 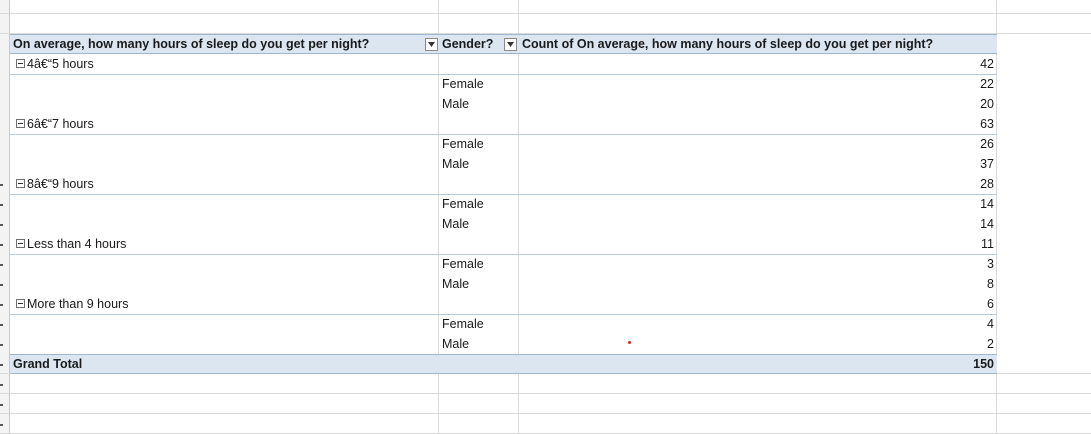 I want to click on group-total: 63, so click(x=932, y=124).